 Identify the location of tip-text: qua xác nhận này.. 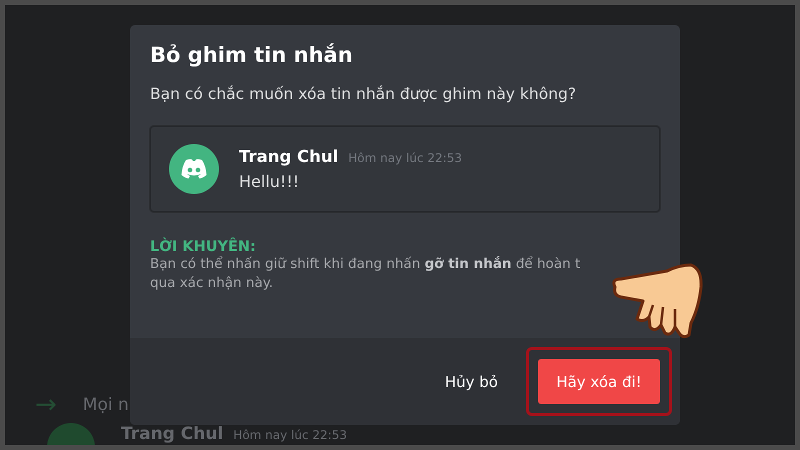
(212, 283).